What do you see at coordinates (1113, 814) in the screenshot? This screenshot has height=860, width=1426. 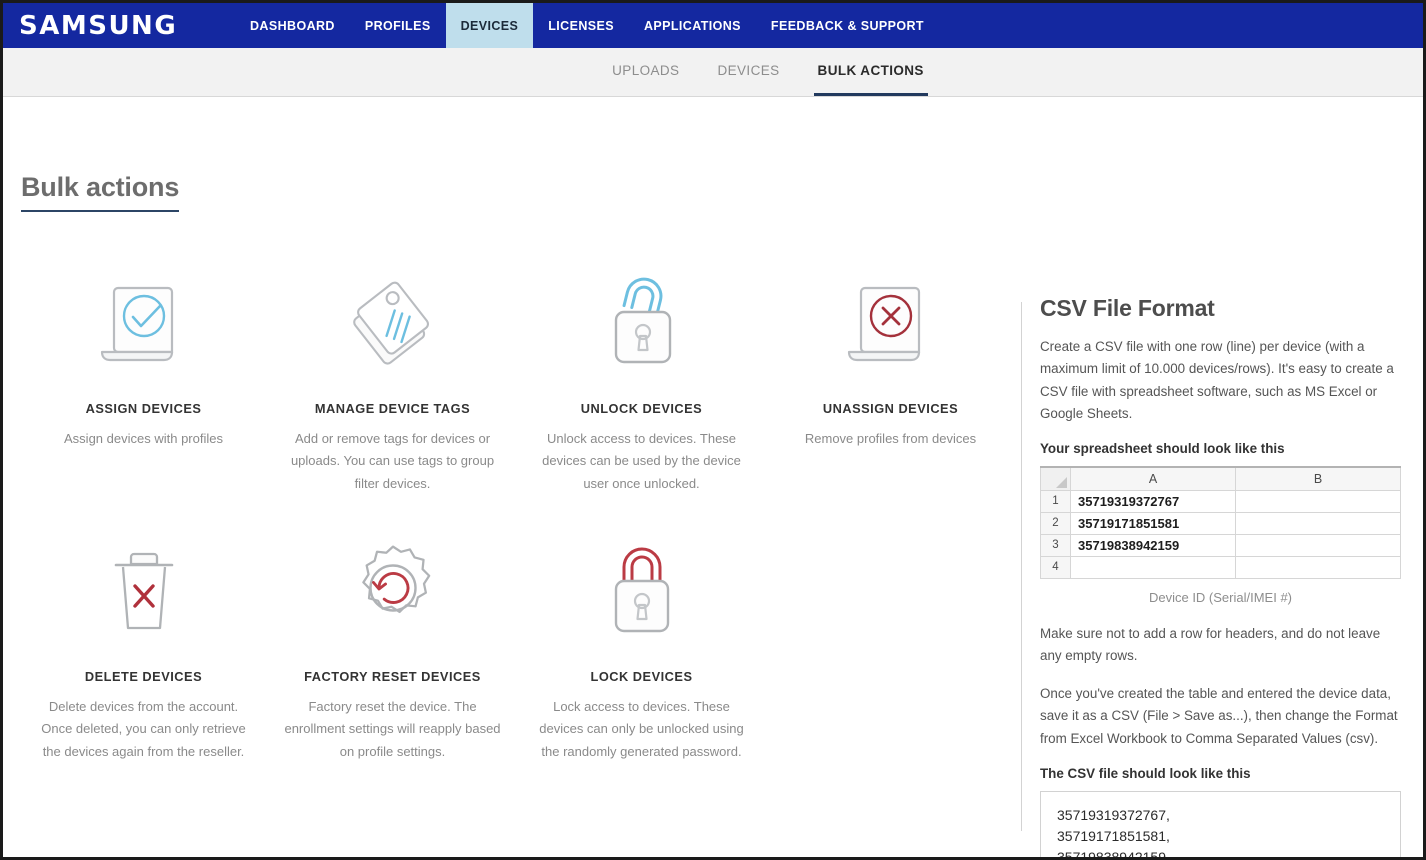 I see `csv-line-1: 35719319372767,` at bounding box center [1113, 814].